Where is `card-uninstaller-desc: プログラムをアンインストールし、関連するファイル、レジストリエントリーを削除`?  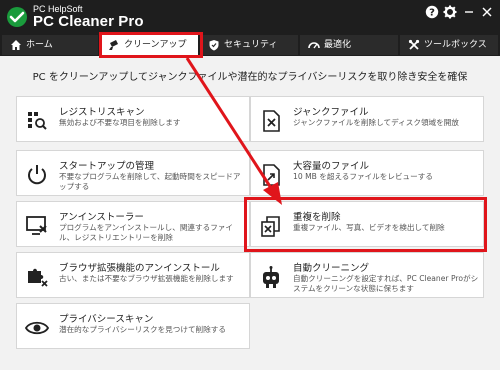
card-uninstaller-desc: プログラムをアンインストールし、関連するファイル、レジストリエントリーを削除 is located at coordinates (146, 232).